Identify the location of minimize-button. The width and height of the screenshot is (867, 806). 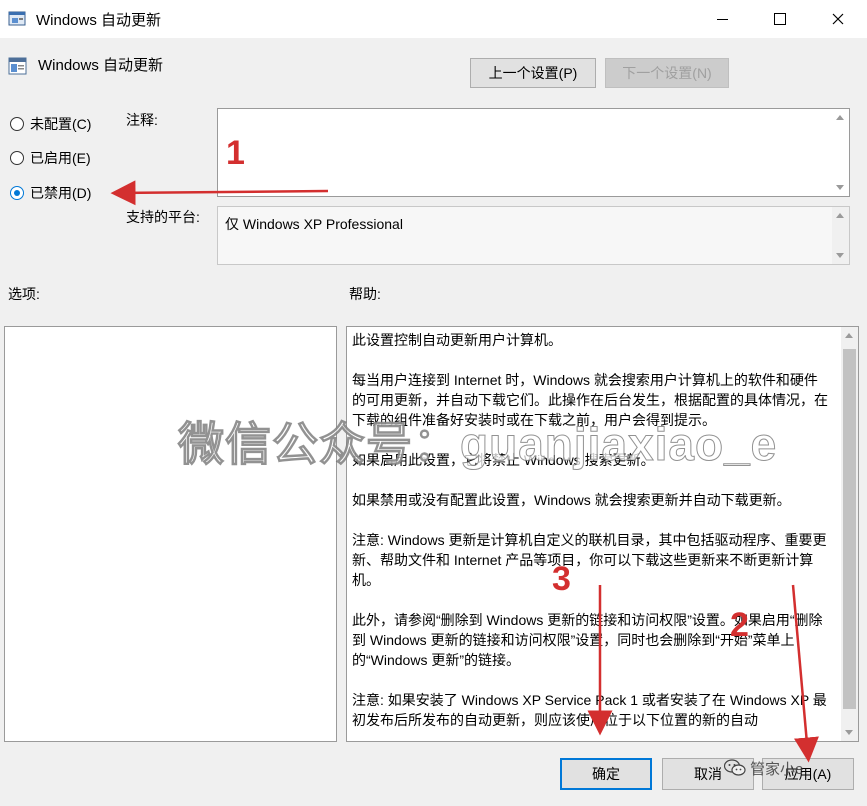
(722, 19).